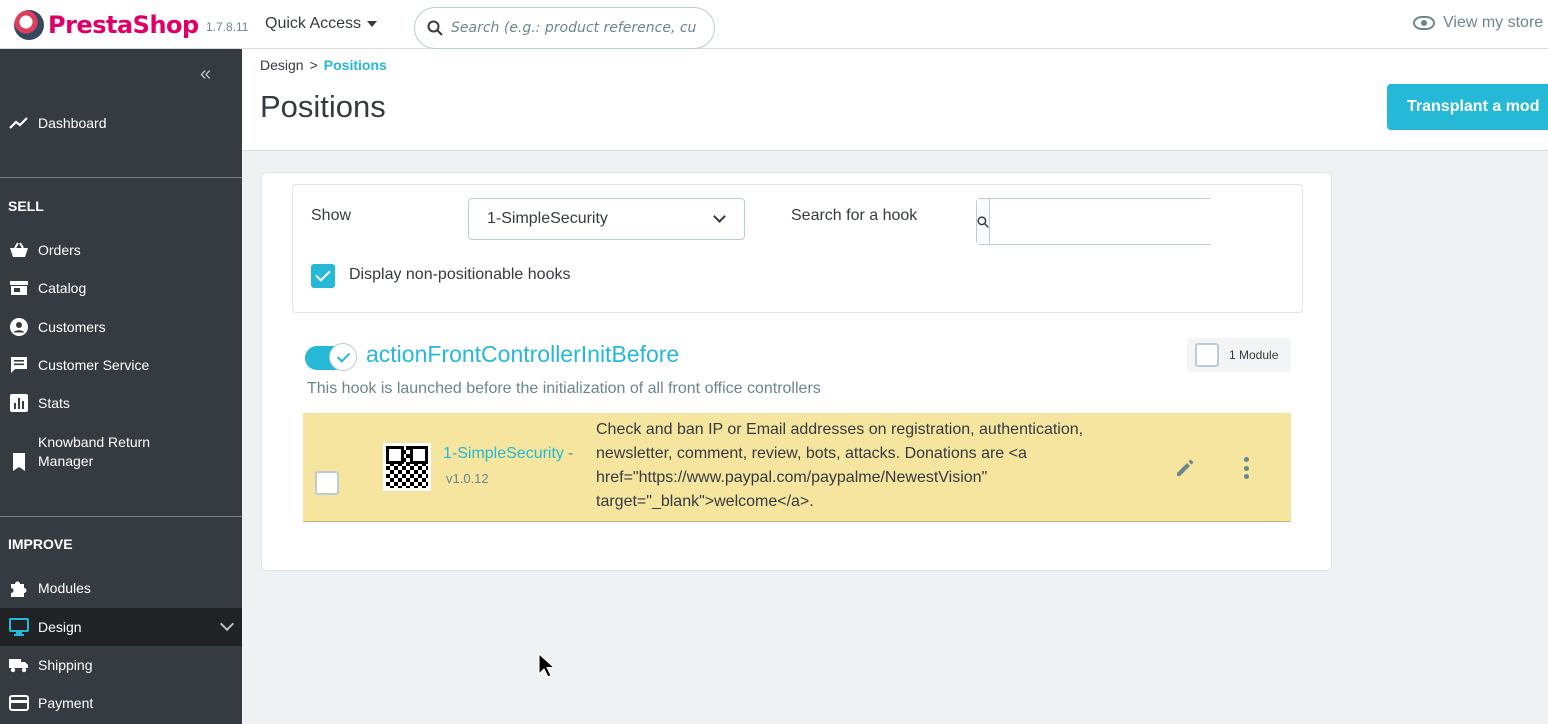 This screenshot has width=1548, height=724. What do you see at coordinates (355, 65) in the screenshot?
I see `breadcrumb-current: Positions` at bounding box center [355, 65].